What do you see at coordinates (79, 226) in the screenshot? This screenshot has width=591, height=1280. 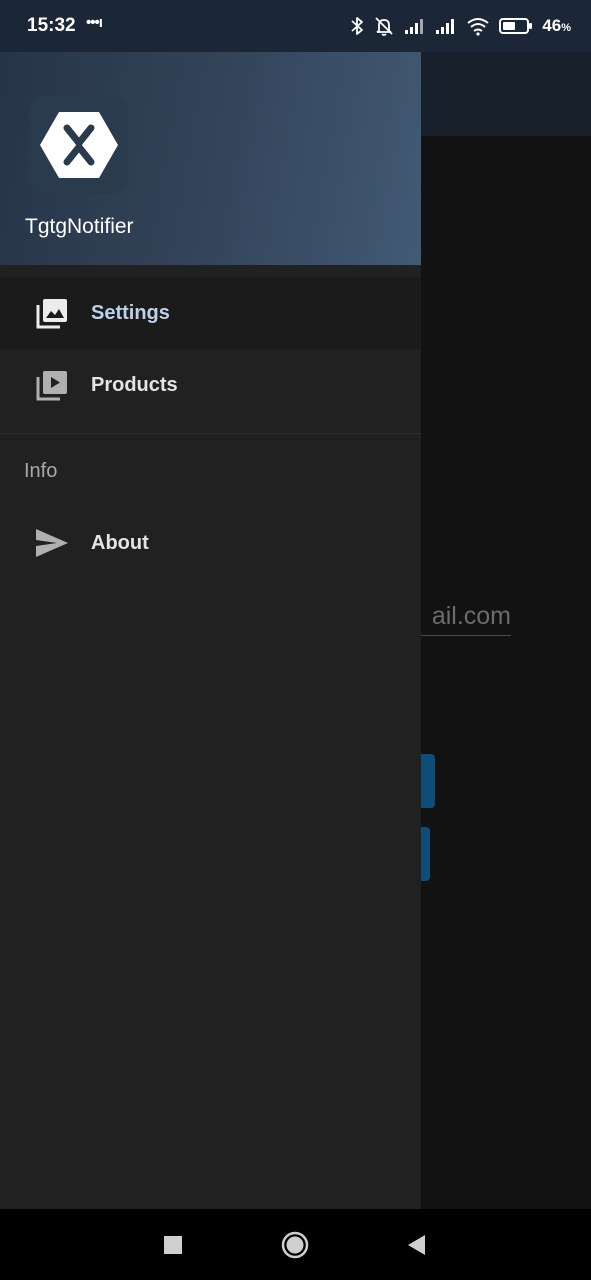 I see `drawer-app-name: TgtgNotifier` at bounding box center [79, 226].